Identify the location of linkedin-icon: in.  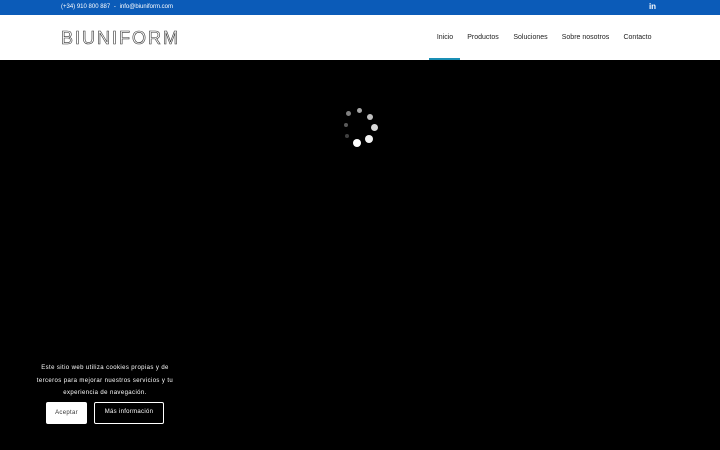
(652, 7).